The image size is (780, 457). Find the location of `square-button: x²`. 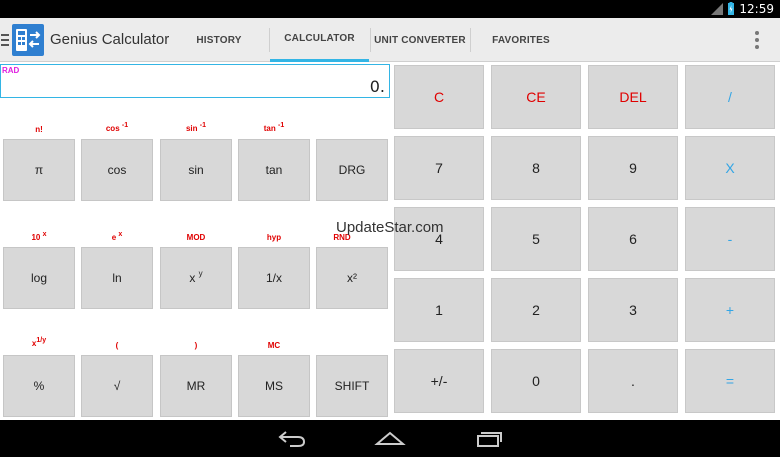

square-button: x² is located at coordinates (352, 278).